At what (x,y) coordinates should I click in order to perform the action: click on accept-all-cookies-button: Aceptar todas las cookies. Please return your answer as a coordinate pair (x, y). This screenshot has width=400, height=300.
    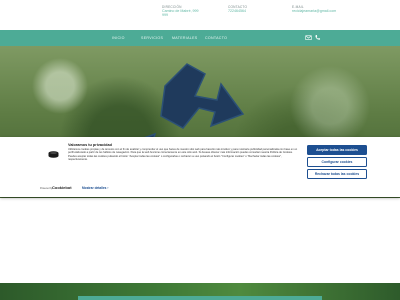
    Looking at the image, I should click on (337, 150).